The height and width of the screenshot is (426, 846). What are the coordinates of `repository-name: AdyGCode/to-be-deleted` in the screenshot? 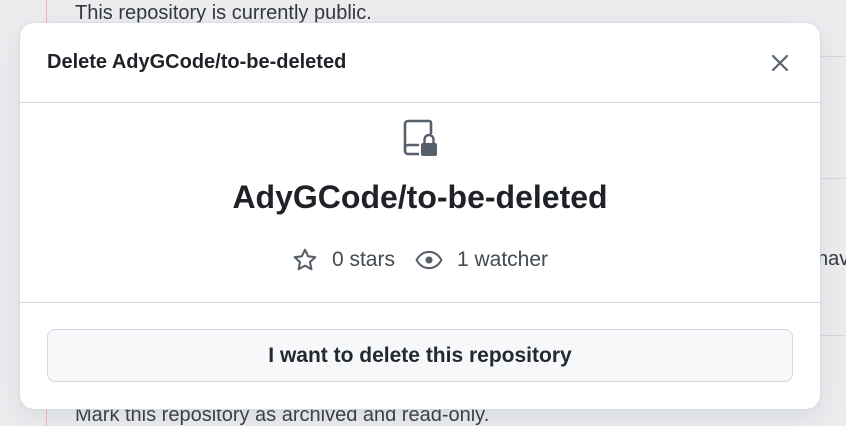 It's located at (420, 197).